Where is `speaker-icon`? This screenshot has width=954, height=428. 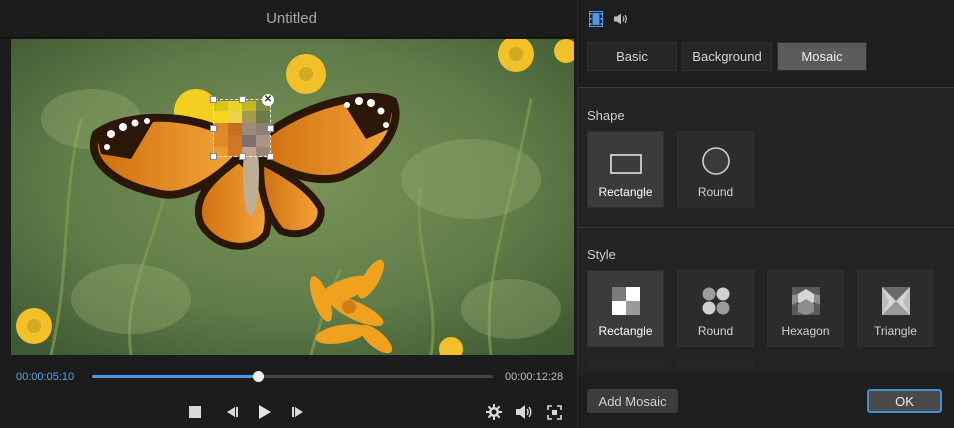 speaker-icon is located at coordinates (621, 21).